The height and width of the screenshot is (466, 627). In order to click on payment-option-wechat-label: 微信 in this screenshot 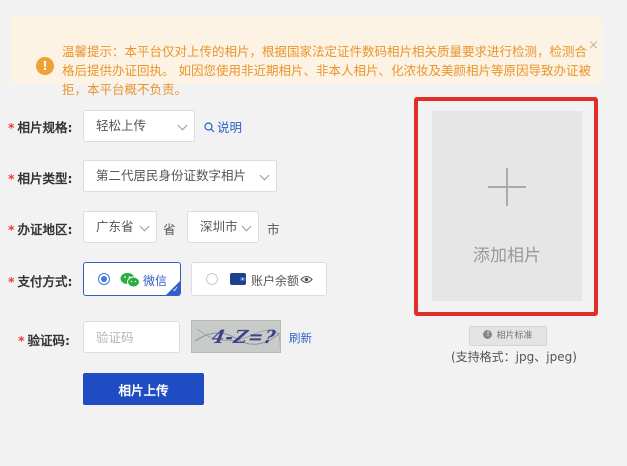, I will do `click(155, 281)`.